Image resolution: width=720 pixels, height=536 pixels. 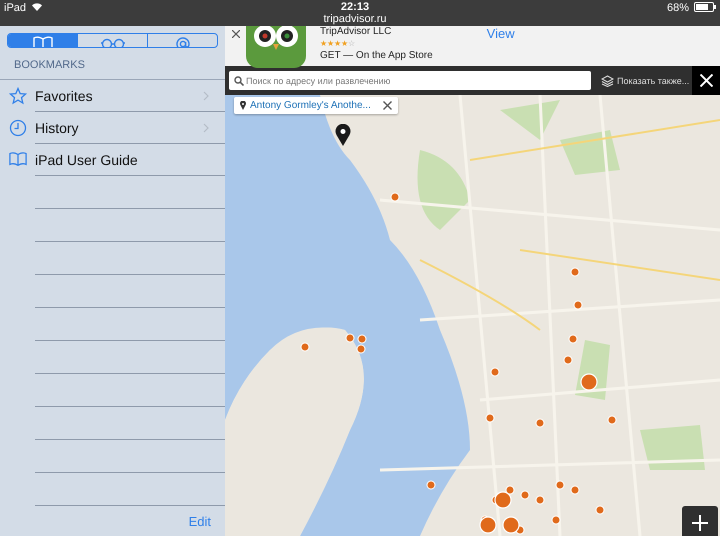 I want to click on layers-icon, so click(x=607, y=80).